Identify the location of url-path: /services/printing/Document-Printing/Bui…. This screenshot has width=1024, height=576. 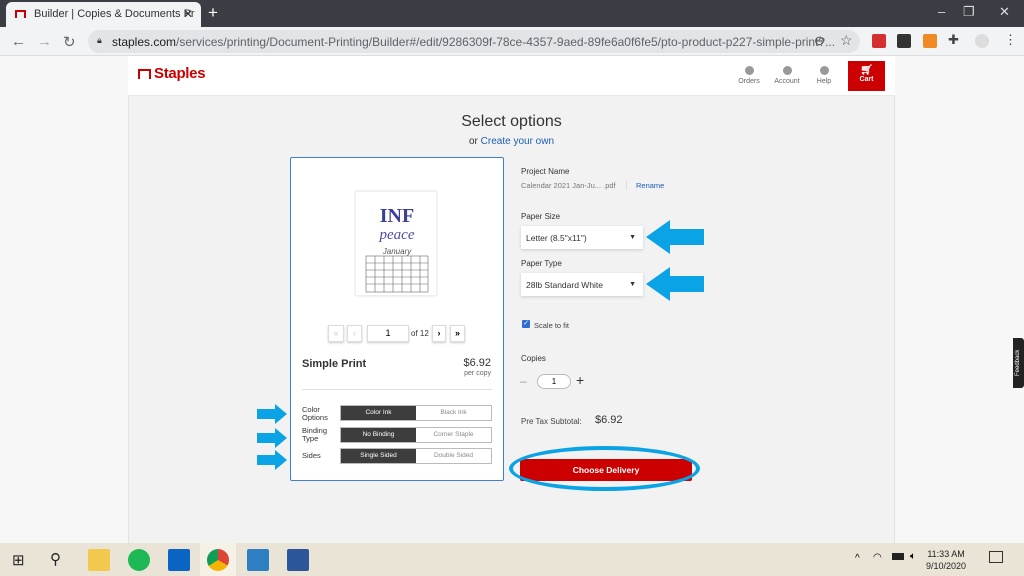
(506, 42).